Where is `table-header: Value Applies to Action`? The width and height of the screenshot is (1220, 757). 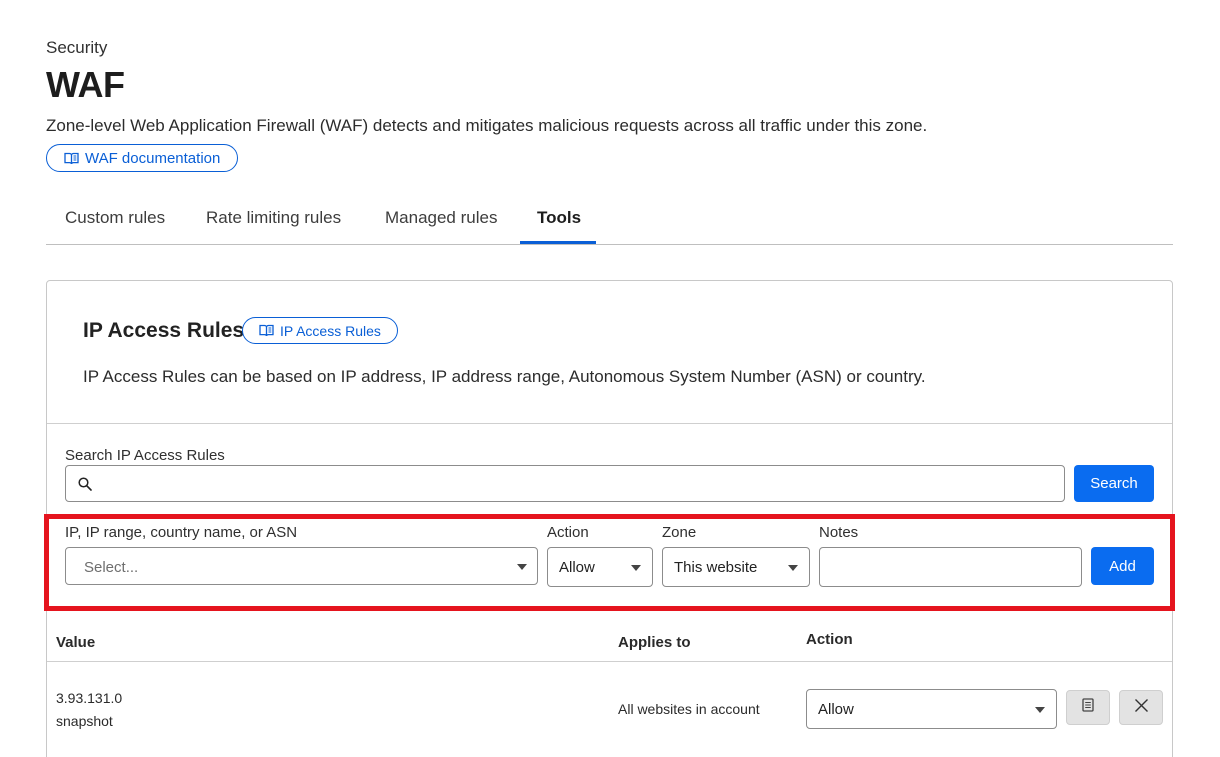 table-header: Value Applies to Action is located at coordinates (609, 641).